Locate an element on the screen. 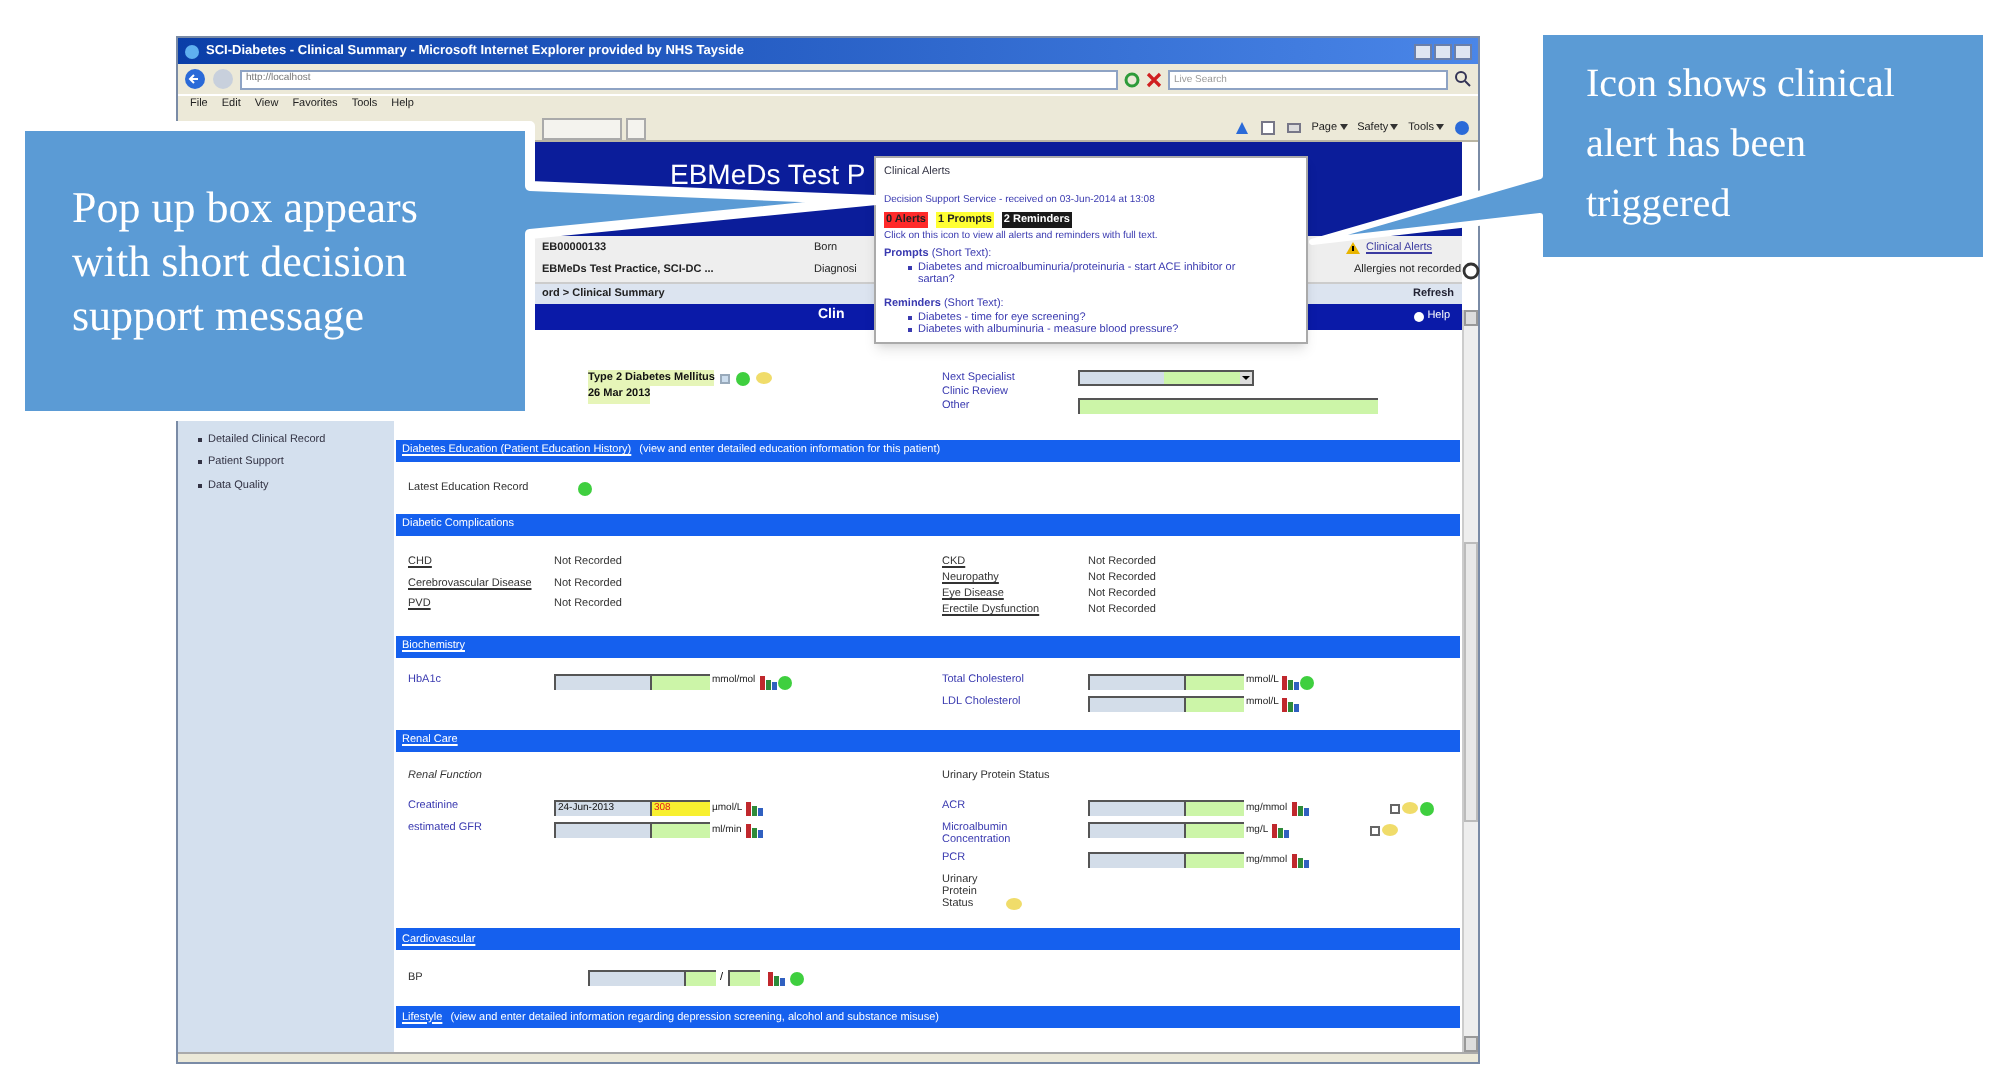 The image size is (1990, 1072). scrollbar is located at coordinates (1470, 681).